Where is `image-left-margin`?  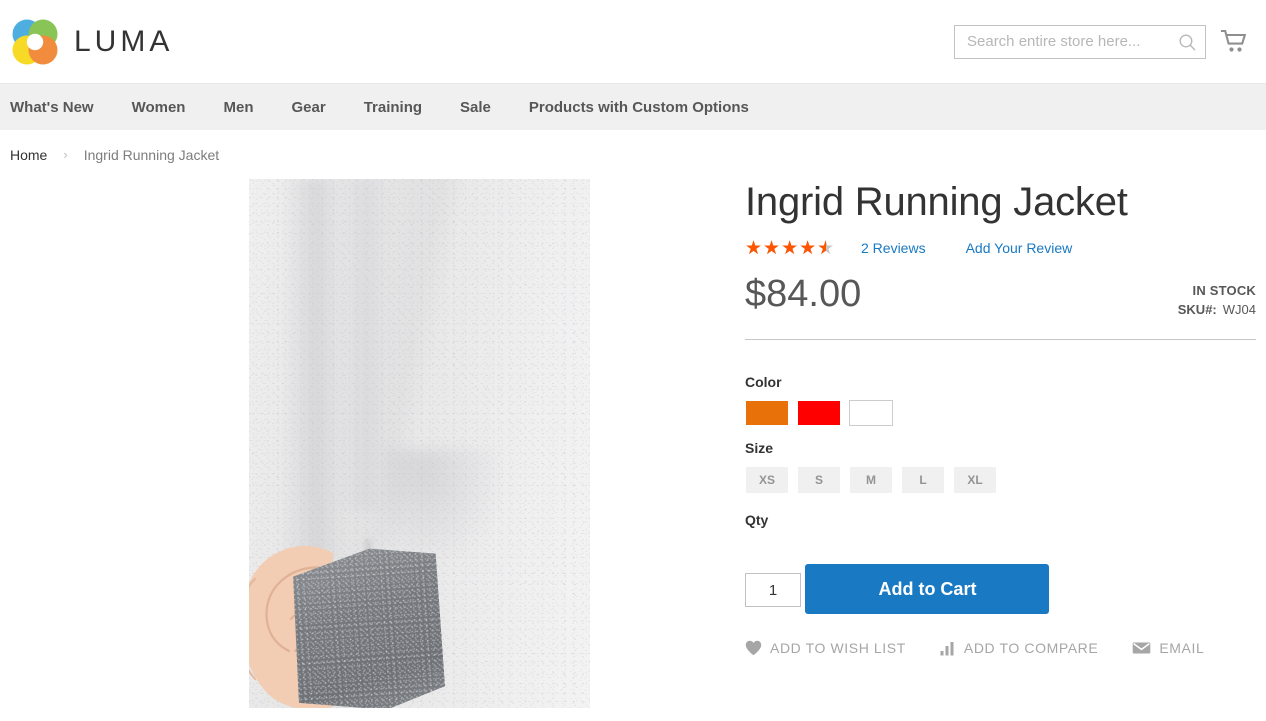
image-left-margin is located at coordinates (240, 443).